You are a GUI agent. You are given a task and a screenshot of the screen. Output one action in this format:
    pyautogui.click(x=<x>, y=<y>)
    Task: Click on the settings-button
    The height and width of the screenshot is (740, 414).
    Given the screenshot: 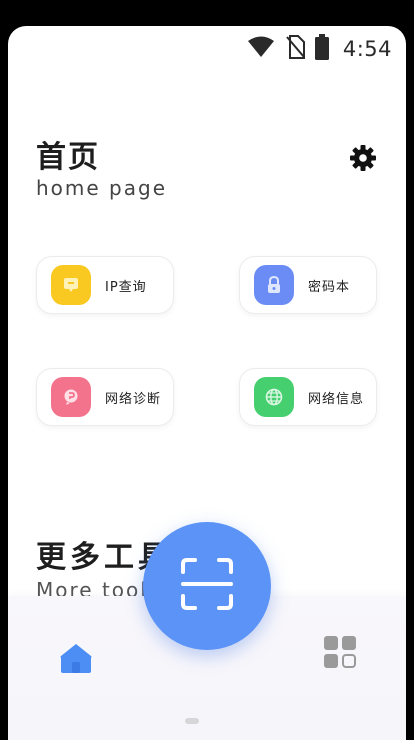 What is the action you would take?
    pyautogui.click(x=363, y=160)
    